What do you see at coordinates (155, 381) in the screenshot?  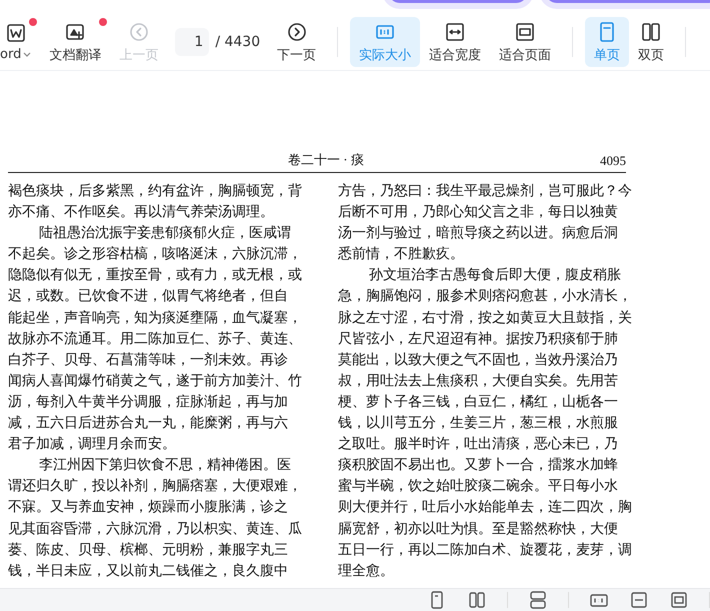 I see `text-line: 闻病人喜闻爆竹硝黄之气，遂于前方加姜汁、竹` at bounding box center [155, 381].